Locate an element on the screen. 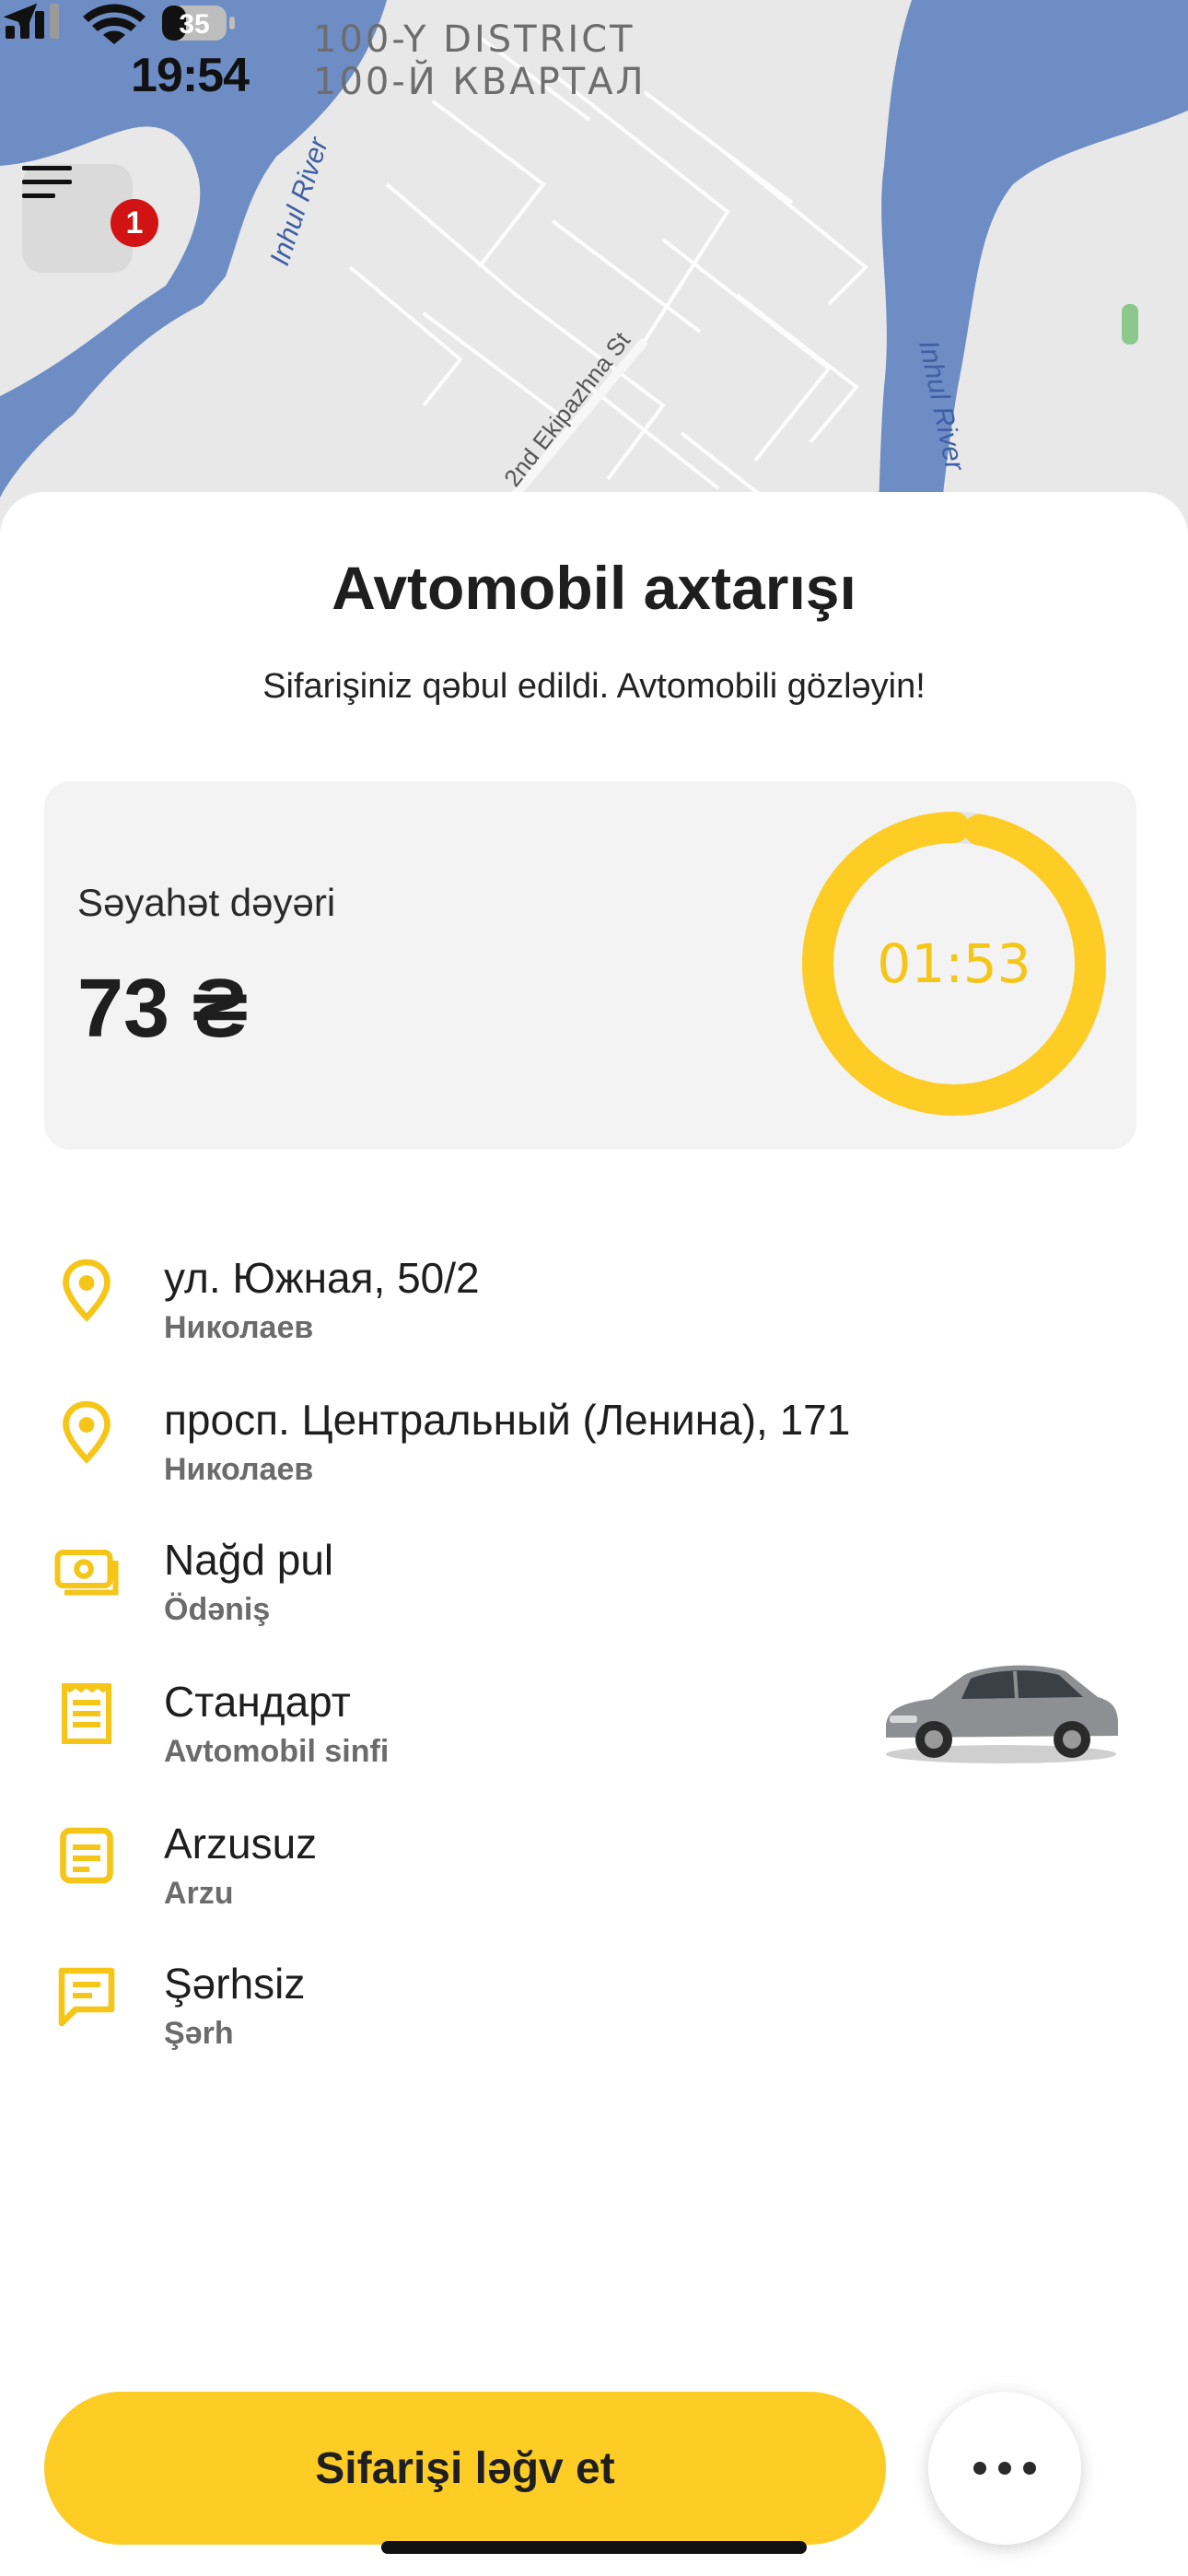 This screenshot has width=1188, height=2576. wishes-row: Arzusuz Arzu is located at coordinates (594, 1885).